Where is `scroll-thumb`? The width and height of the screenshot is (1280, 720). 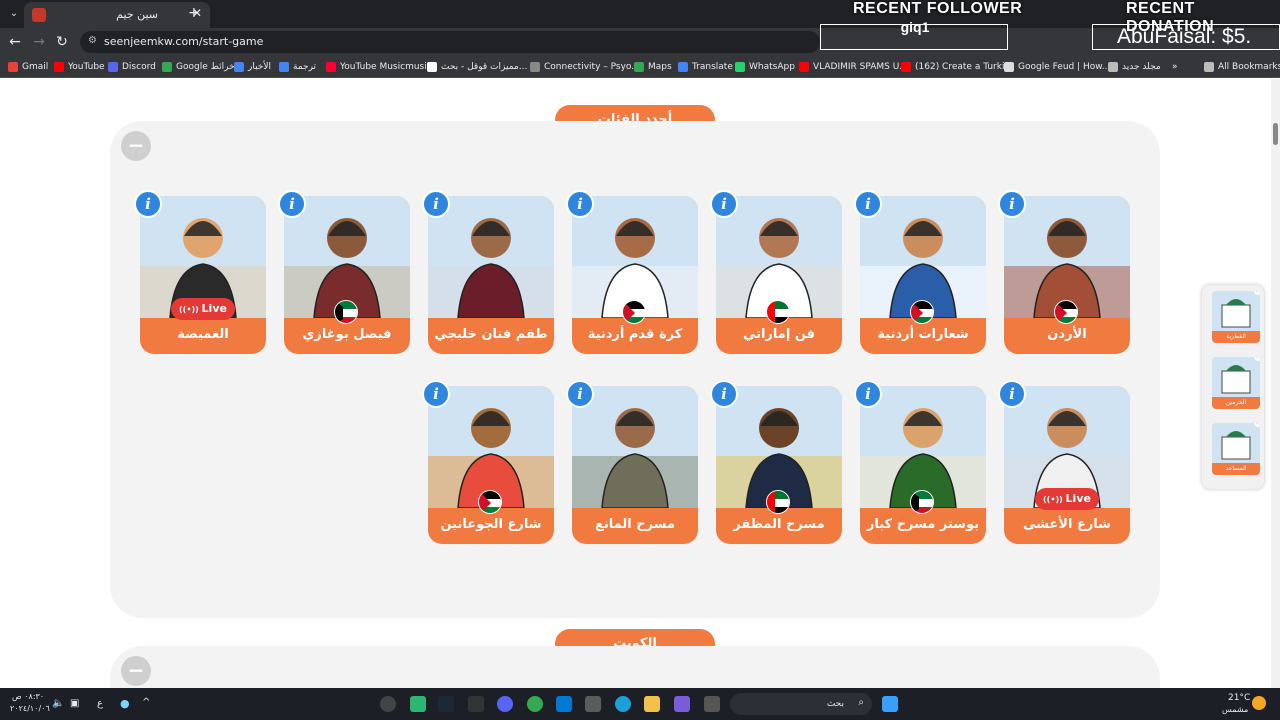 scroll-thumb is located at coordinates (1275, 134).